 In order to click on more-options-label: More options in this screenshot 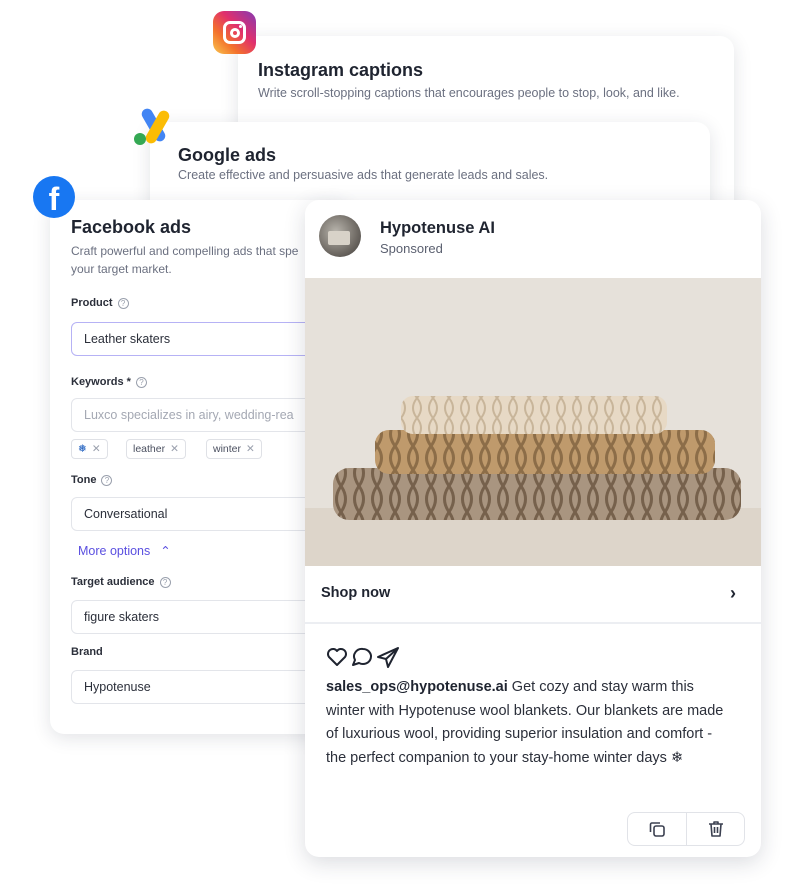, I will do `click(114, 551)`.